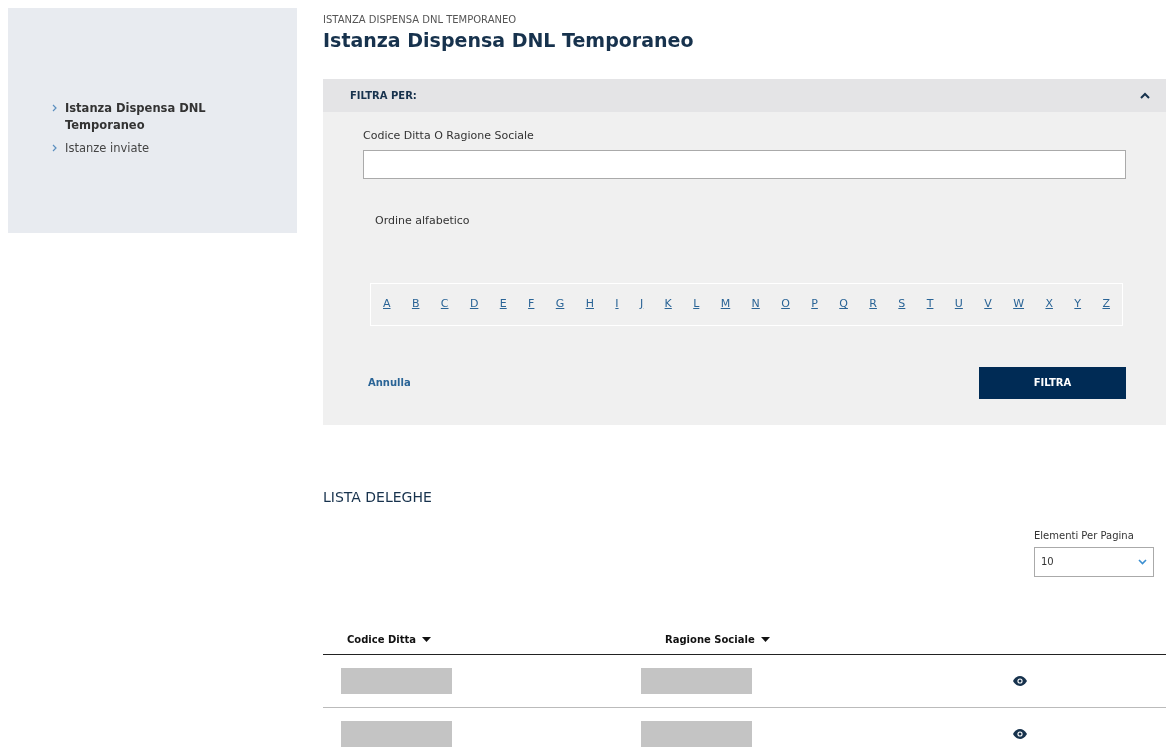 The width and height of the screenshot is (1170, 755). I want to click on letter-link: W, so click(1019, 304).